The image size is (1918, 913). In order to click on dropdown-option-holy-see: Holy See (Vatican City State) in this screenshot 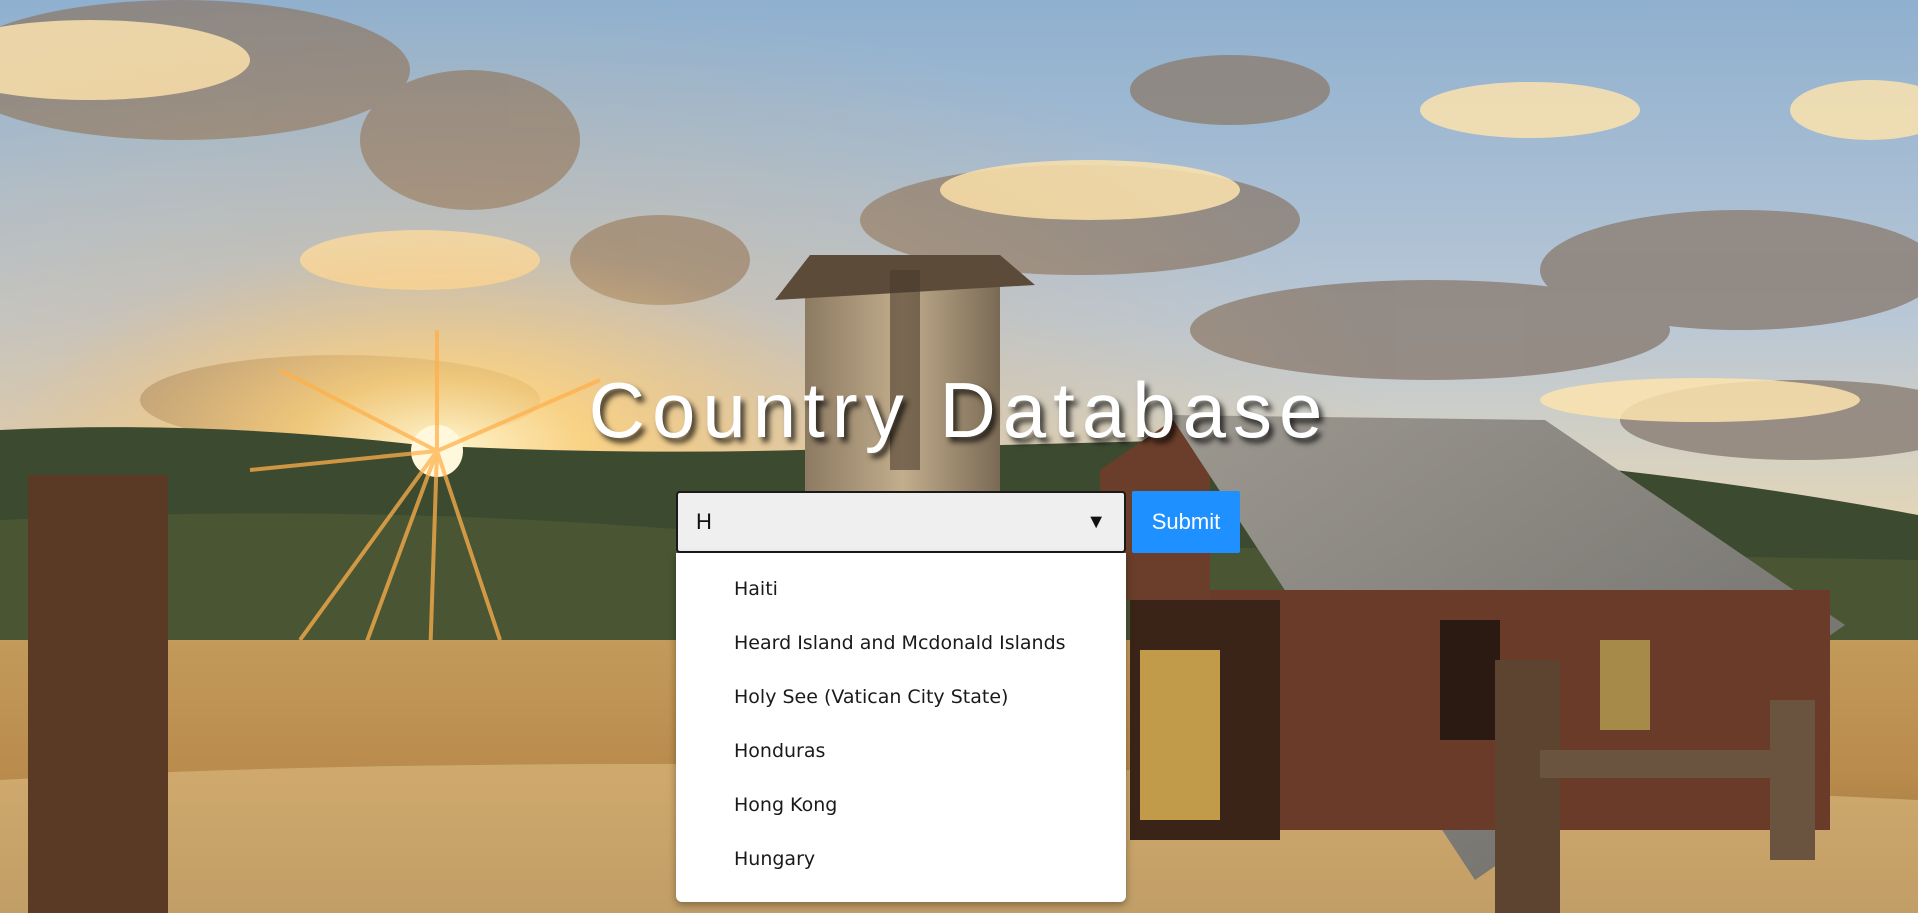, I will do `click(921, 697)`.